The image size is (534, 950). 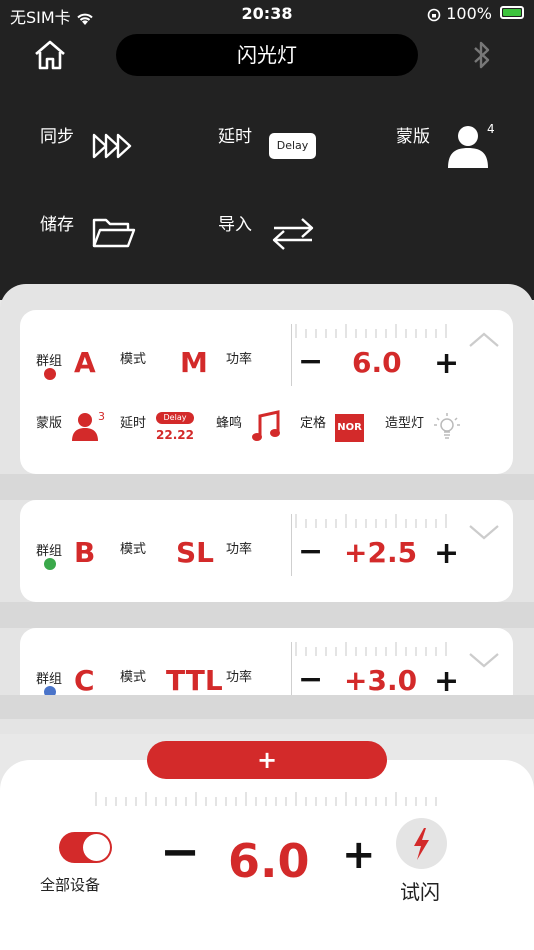 I want to click on group-letter: B, so click(x=84, y=552).